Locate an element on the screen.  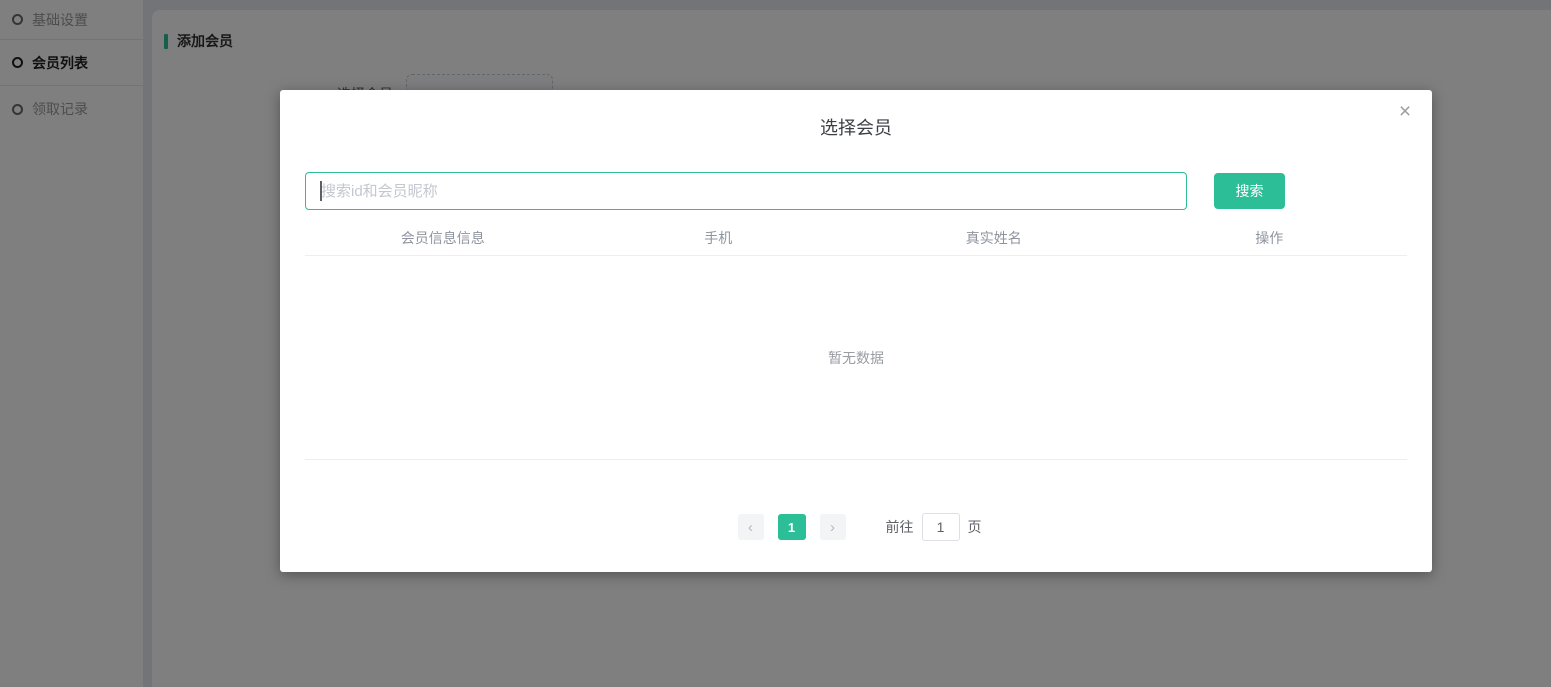
search-row: 搜索 is located at coordinates (856, 191).